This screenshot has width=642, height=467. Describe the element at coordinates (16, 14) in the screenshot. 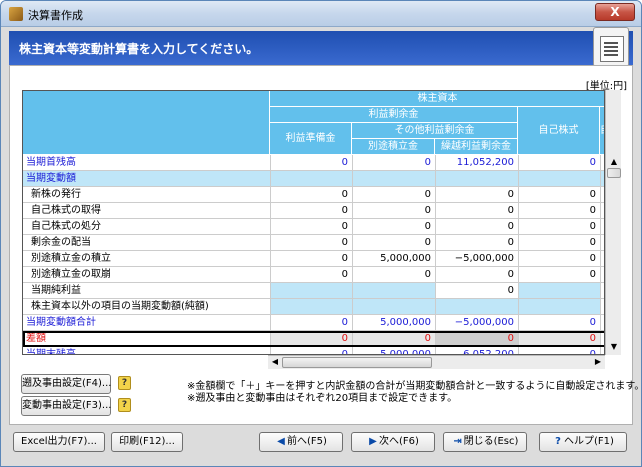

I see `app-icon` at that location.